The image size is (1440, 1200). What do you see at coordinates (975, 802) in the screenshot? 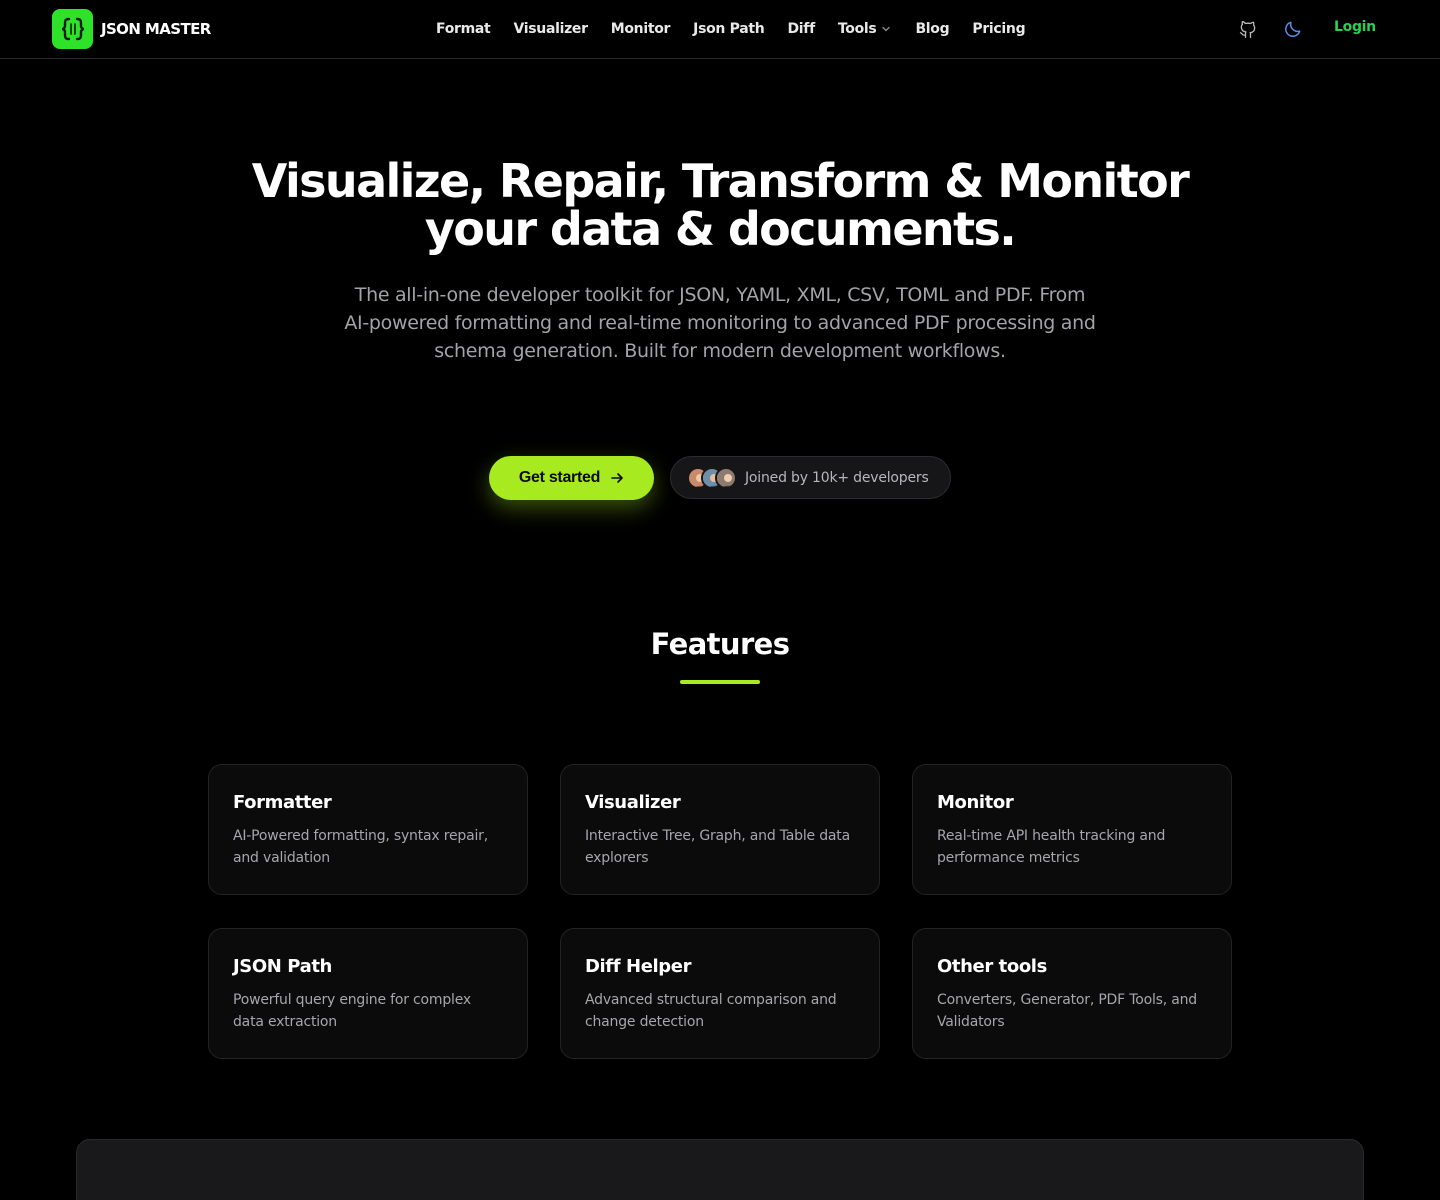
I see `feature-card-title: Monitor` at bounding box center [975, 802].